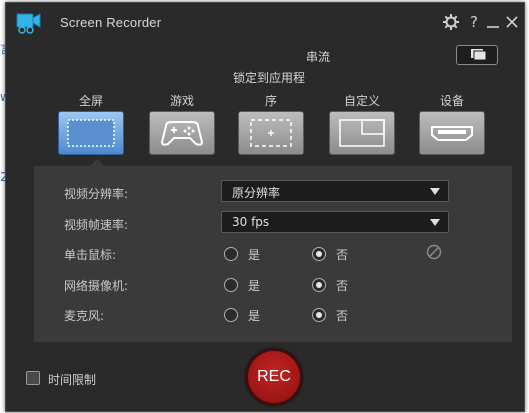  I want to click on hdmi-device-icon, so click(452, 133).